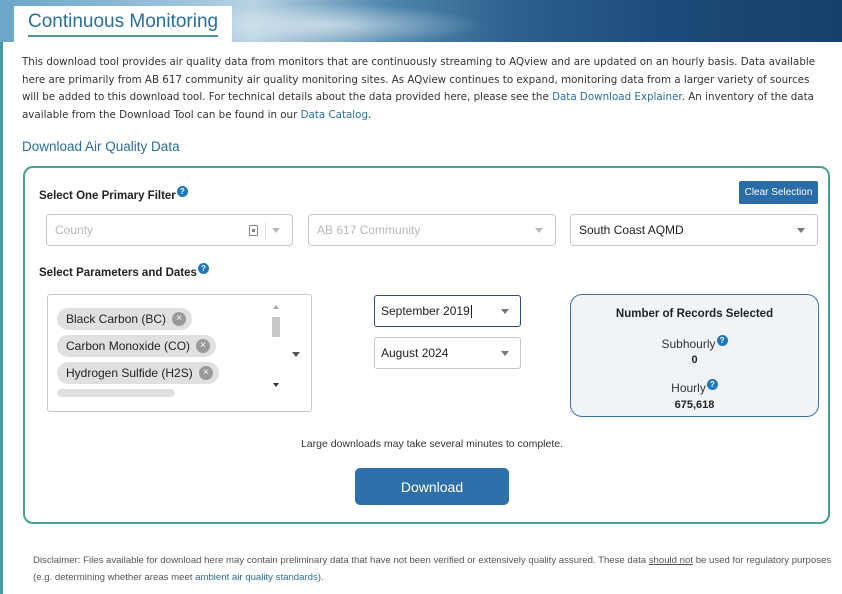 The height and width of the screenshot is (594, 842). I want to click on parameters-label: Select Parameters and Dates?, so click(124, 271).